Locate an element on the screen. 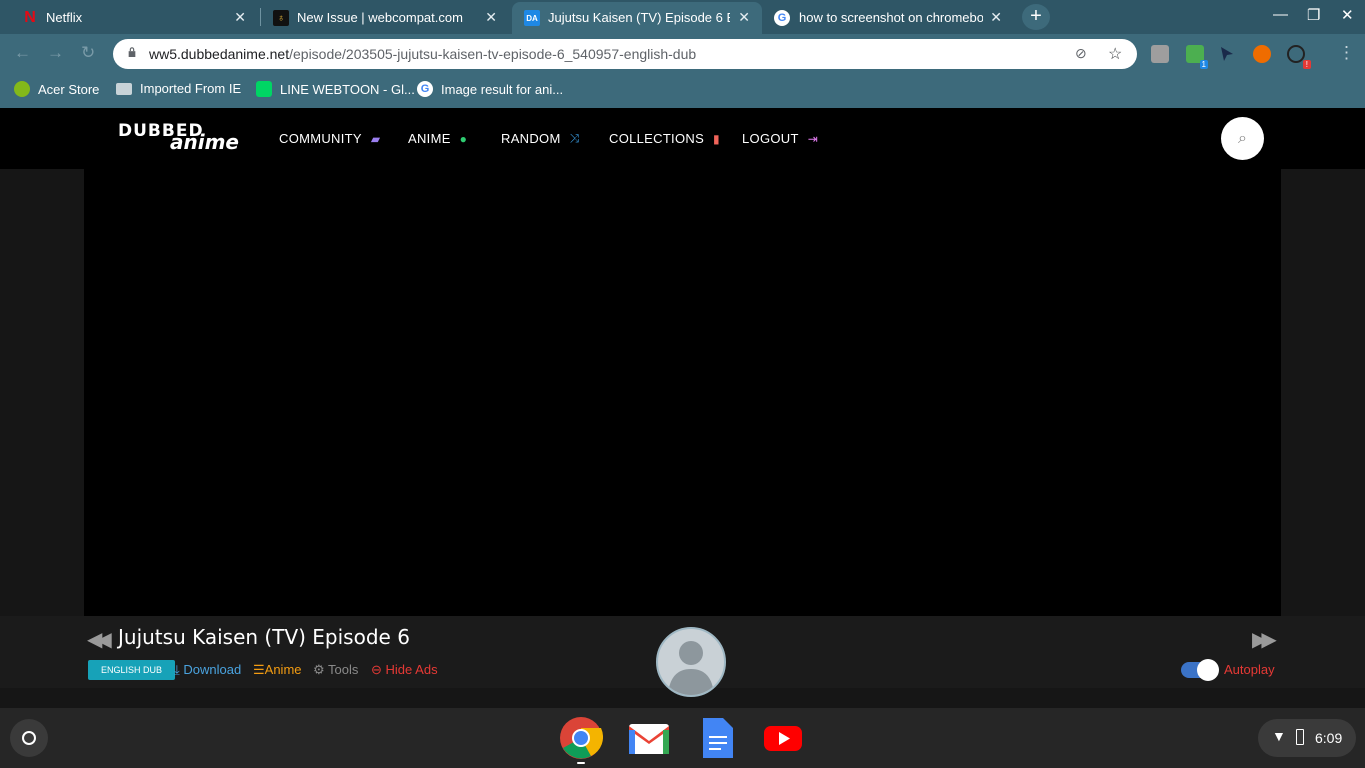  site-search-button: ⌕ is located at coordinates (1242, 138).